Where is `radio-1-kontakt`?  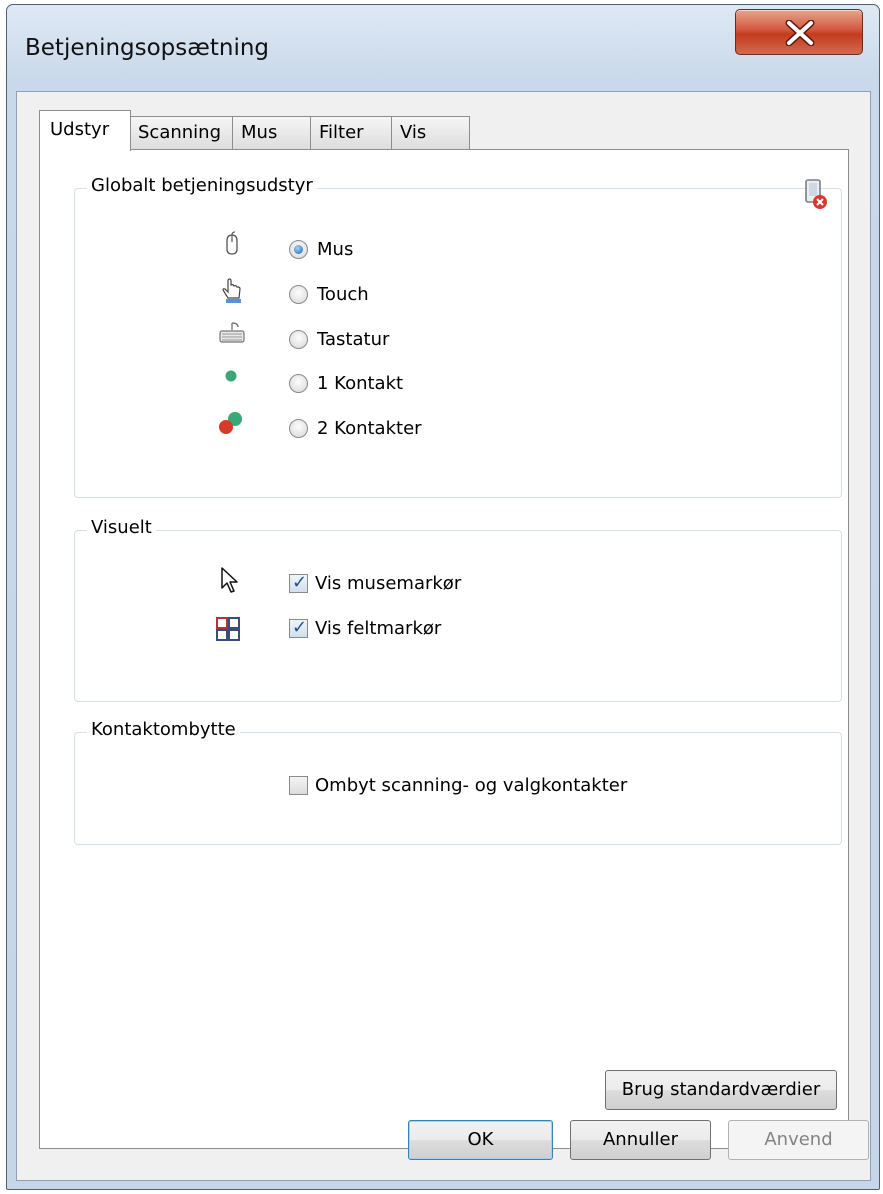 radio-1-kontakt is located at coordinates (298, 383).